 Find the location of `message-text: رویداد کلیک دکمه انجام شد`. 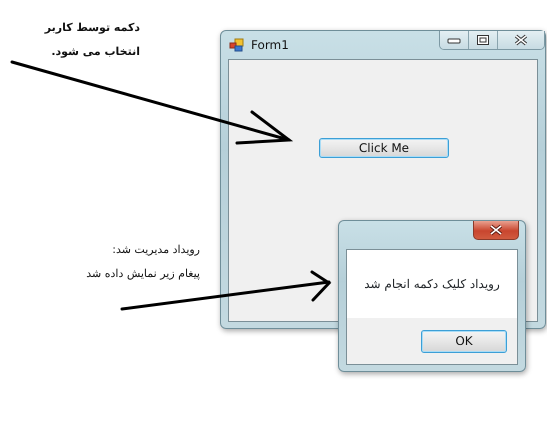

message-text: رویداد کلیک دکمه انجام شد is located at coordinates (432, 284).